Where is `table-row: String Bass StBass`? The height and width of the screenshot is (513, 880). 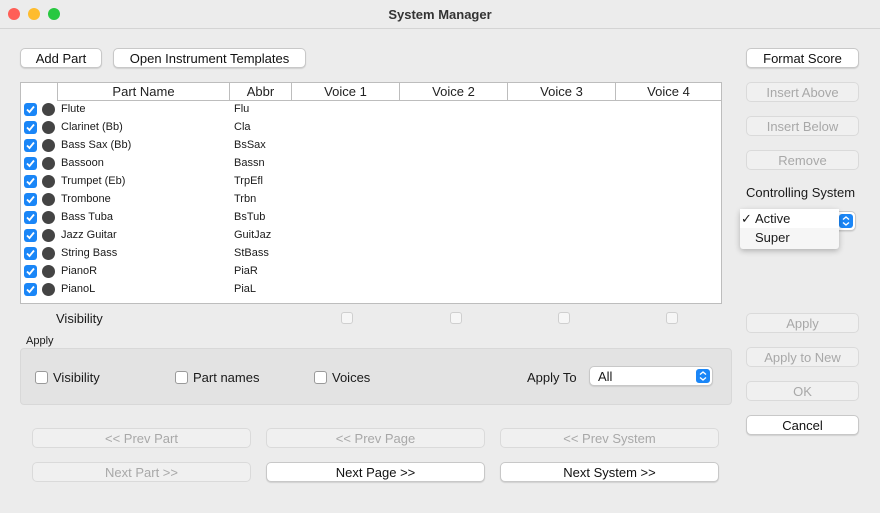
table-row: String Bass StBass is located at coordinates (371, 254).